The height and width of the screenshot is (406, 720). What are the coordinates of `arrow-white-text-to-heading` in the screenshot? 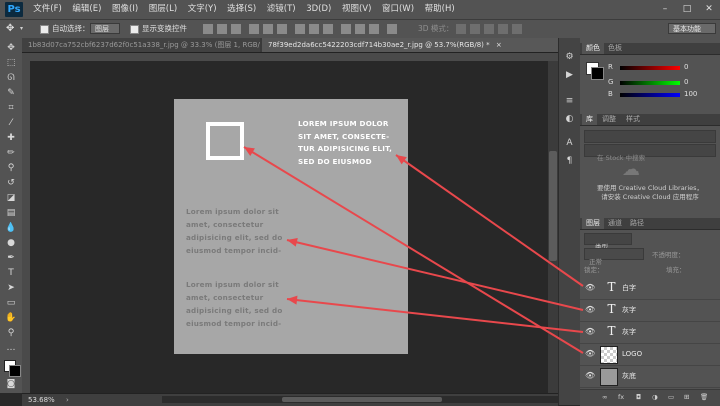 It's located at (489, 220).